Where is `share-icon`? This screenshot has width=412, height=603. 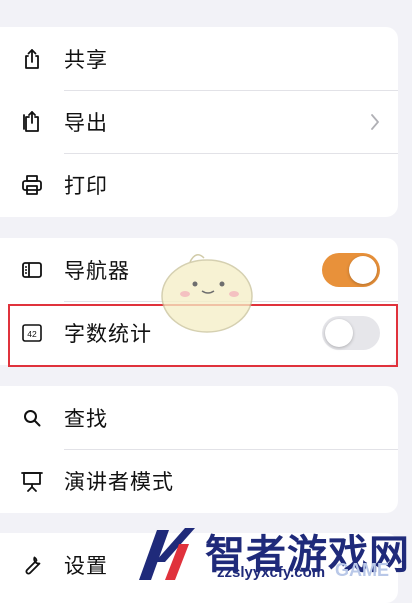 share-icon is located at coordinates (32, 59).